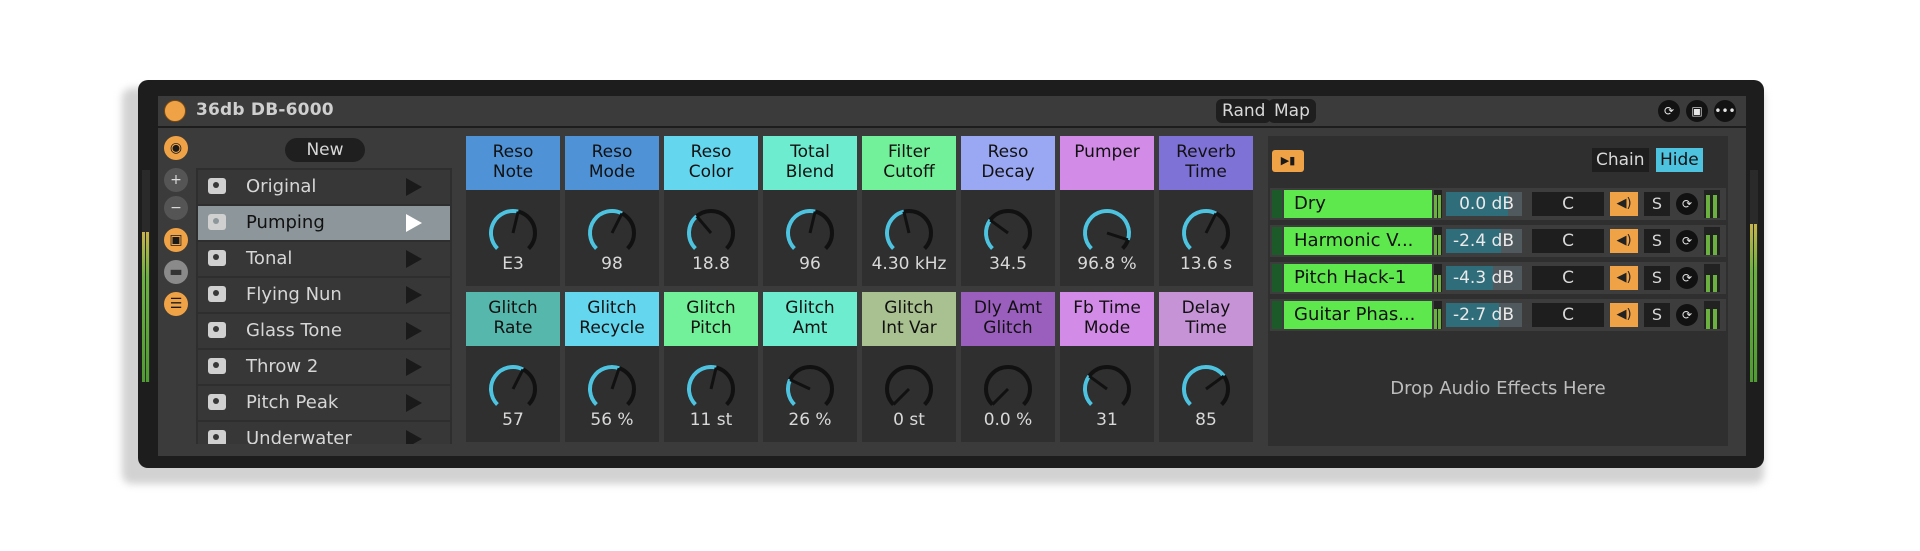  Describe the element at coordinates (1484, 241) in the screenshot. I see `chain-volume: -2.4 dB` at that location.